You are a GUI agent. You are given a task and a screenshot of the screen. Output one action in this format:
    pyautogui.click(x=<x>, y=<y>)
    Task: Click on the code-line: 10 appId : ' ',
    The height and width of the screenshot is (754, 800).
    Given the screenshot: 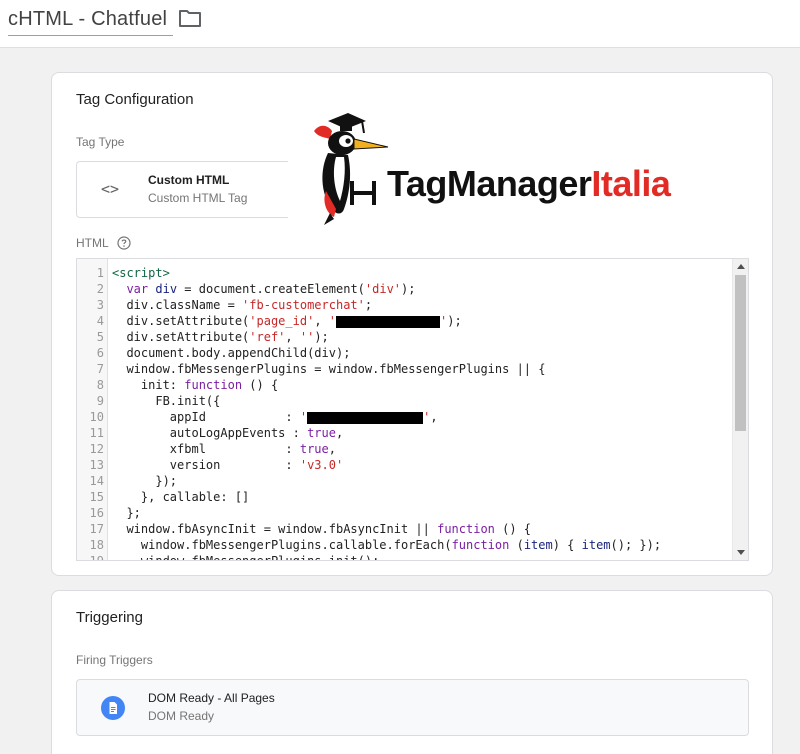 What is the action you would take?
    pyautogui.click(x=404, y=417)
    